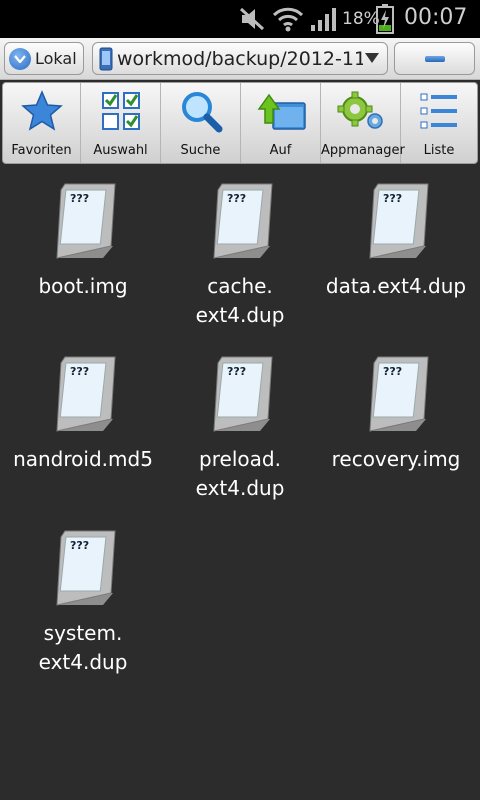 The image size is (480, 800). I want to click on checklist-icon, so click(120, 111).